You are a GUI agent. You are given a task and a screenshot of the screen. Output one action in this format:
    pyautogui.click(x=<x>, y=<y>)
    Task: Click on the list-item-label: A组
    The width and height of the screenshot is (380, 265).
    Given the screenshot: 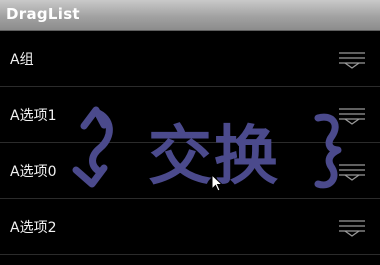 What is the action you would take?
    pyautogui.click(x=22, y=60)
    